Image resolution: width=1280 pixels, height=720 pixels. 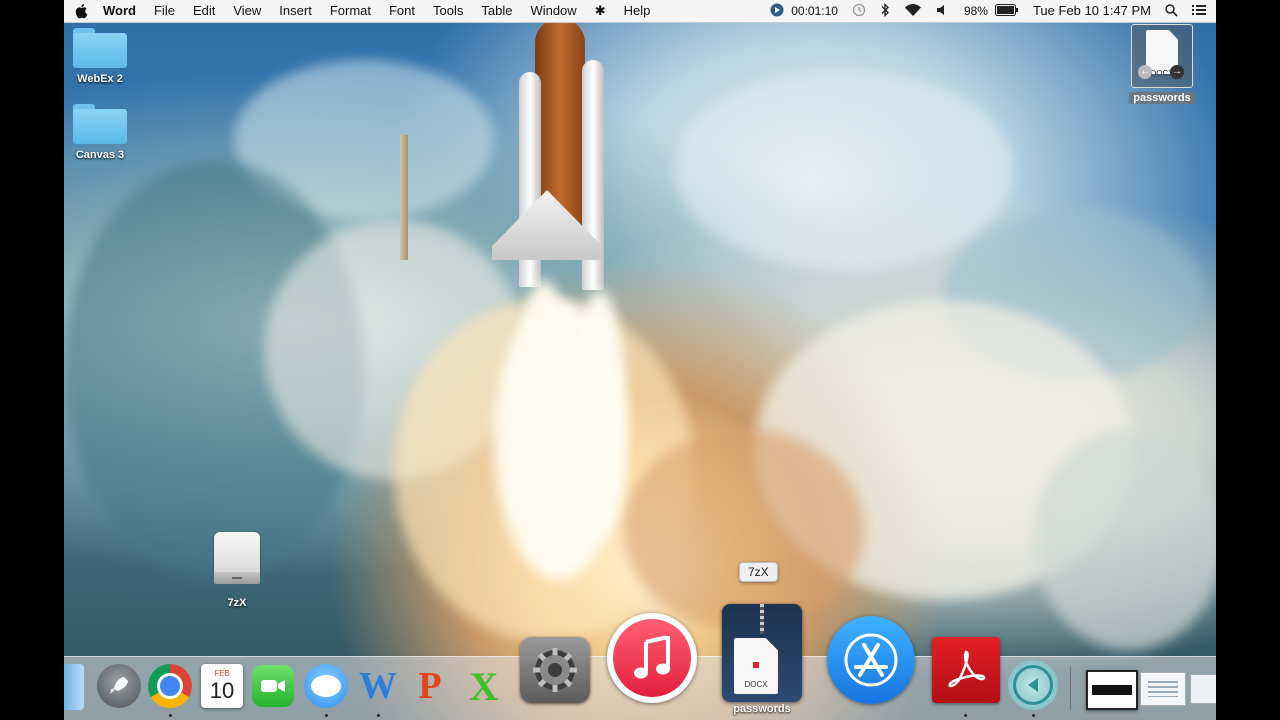 What do you see at coordinates (818, 11) in the screenshot?
I see `recording-timer: 00:01:10` at bounding box center [818, 11].